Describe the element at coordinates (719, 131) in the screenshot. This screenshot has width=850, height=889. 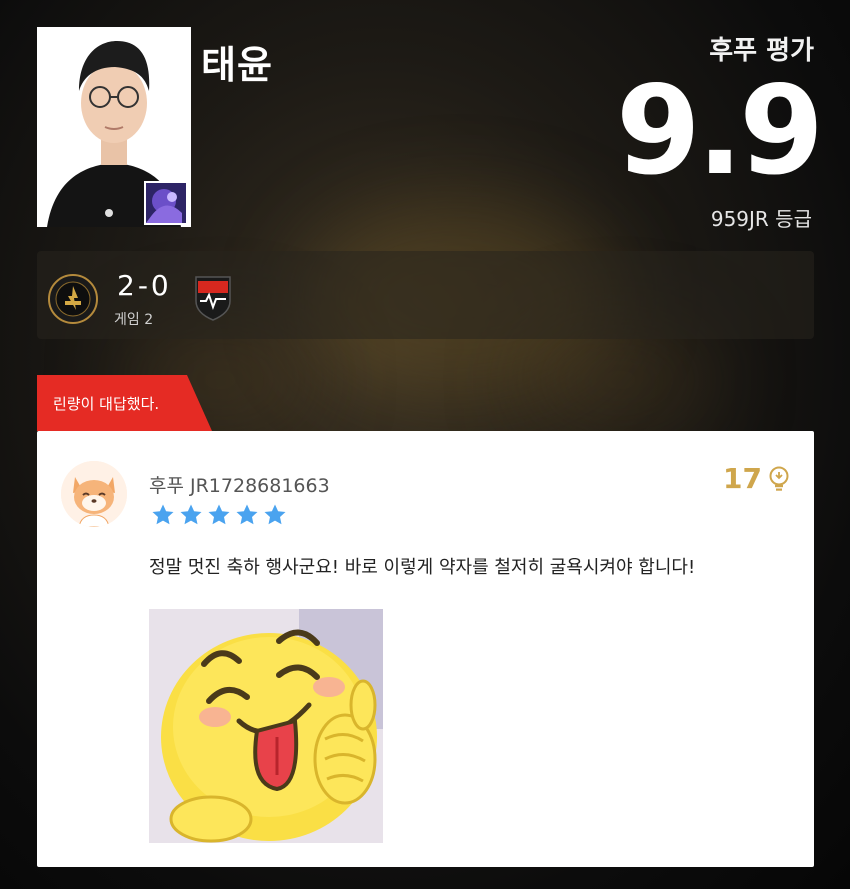
I see `rating-value: 9.9` at that location.